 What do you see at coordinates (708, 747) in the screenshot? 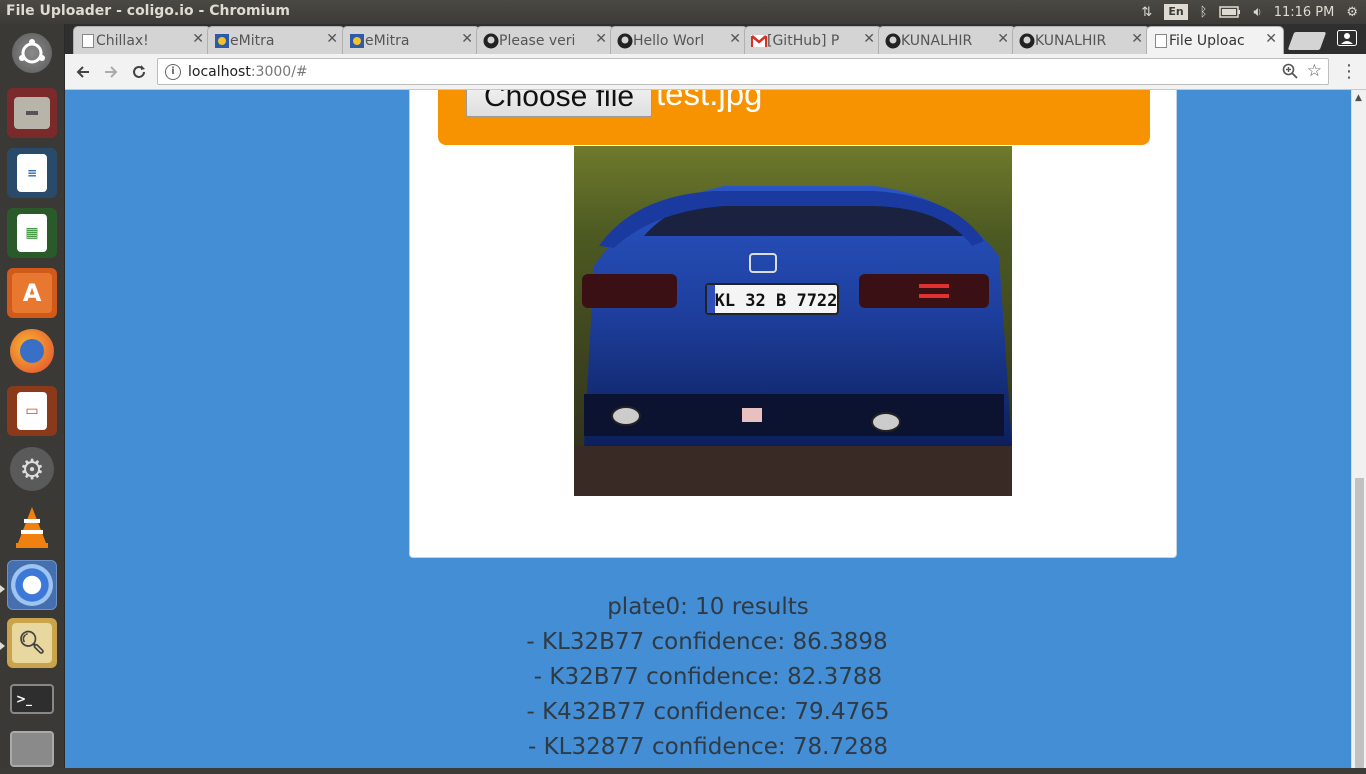
I see `result-item: - KL32877 confidence: 78.7288` at bounding box center [708, 747].